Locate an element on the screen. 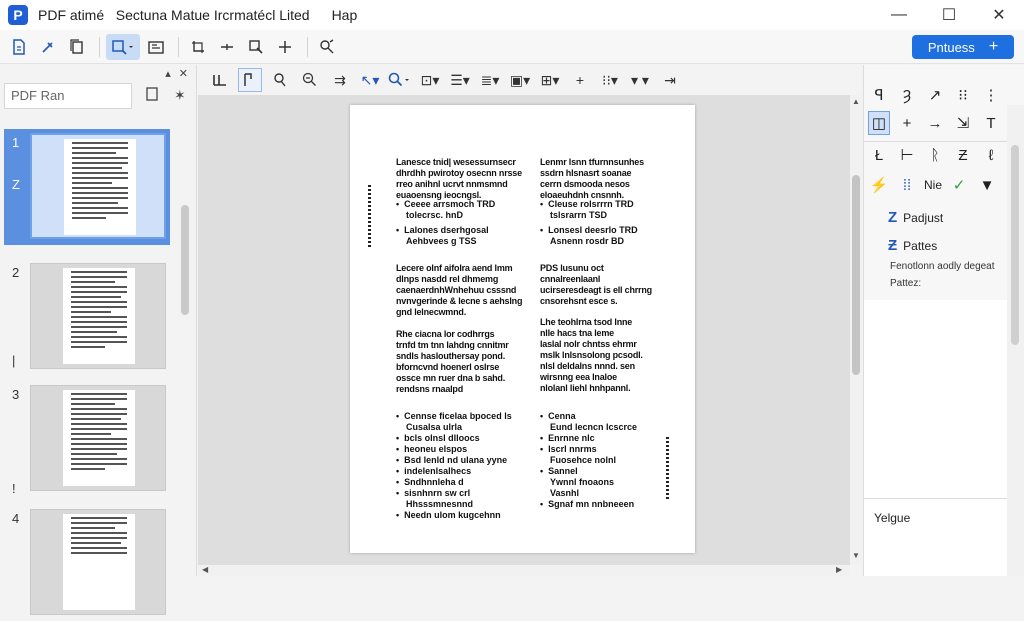 This screenshot has height=621, width=1024. page-thumbnail: 3 ! is located at coordinates (90, 439).